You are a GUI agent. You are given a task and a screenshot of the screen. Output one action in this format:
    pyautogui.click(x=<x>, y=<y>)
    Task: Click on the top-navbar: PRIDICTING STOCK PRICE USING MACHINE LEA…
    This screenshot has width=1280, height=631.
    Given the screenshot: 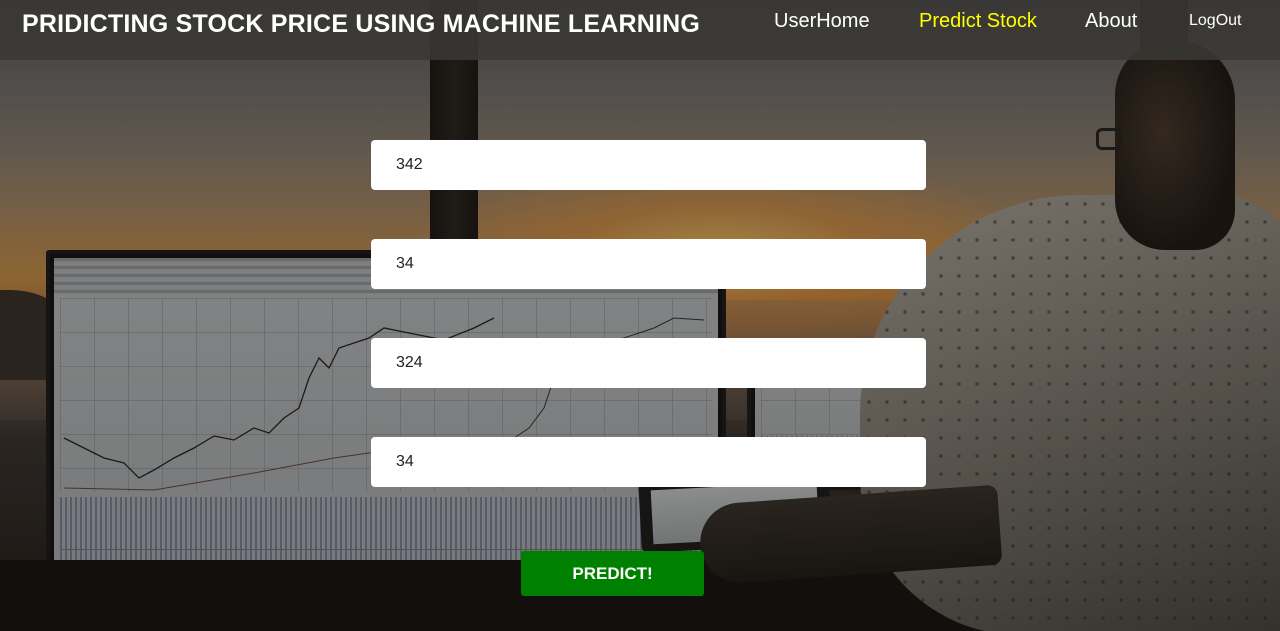 What is the action you would take?
    pyautogui.click(x=640, y=30)
    